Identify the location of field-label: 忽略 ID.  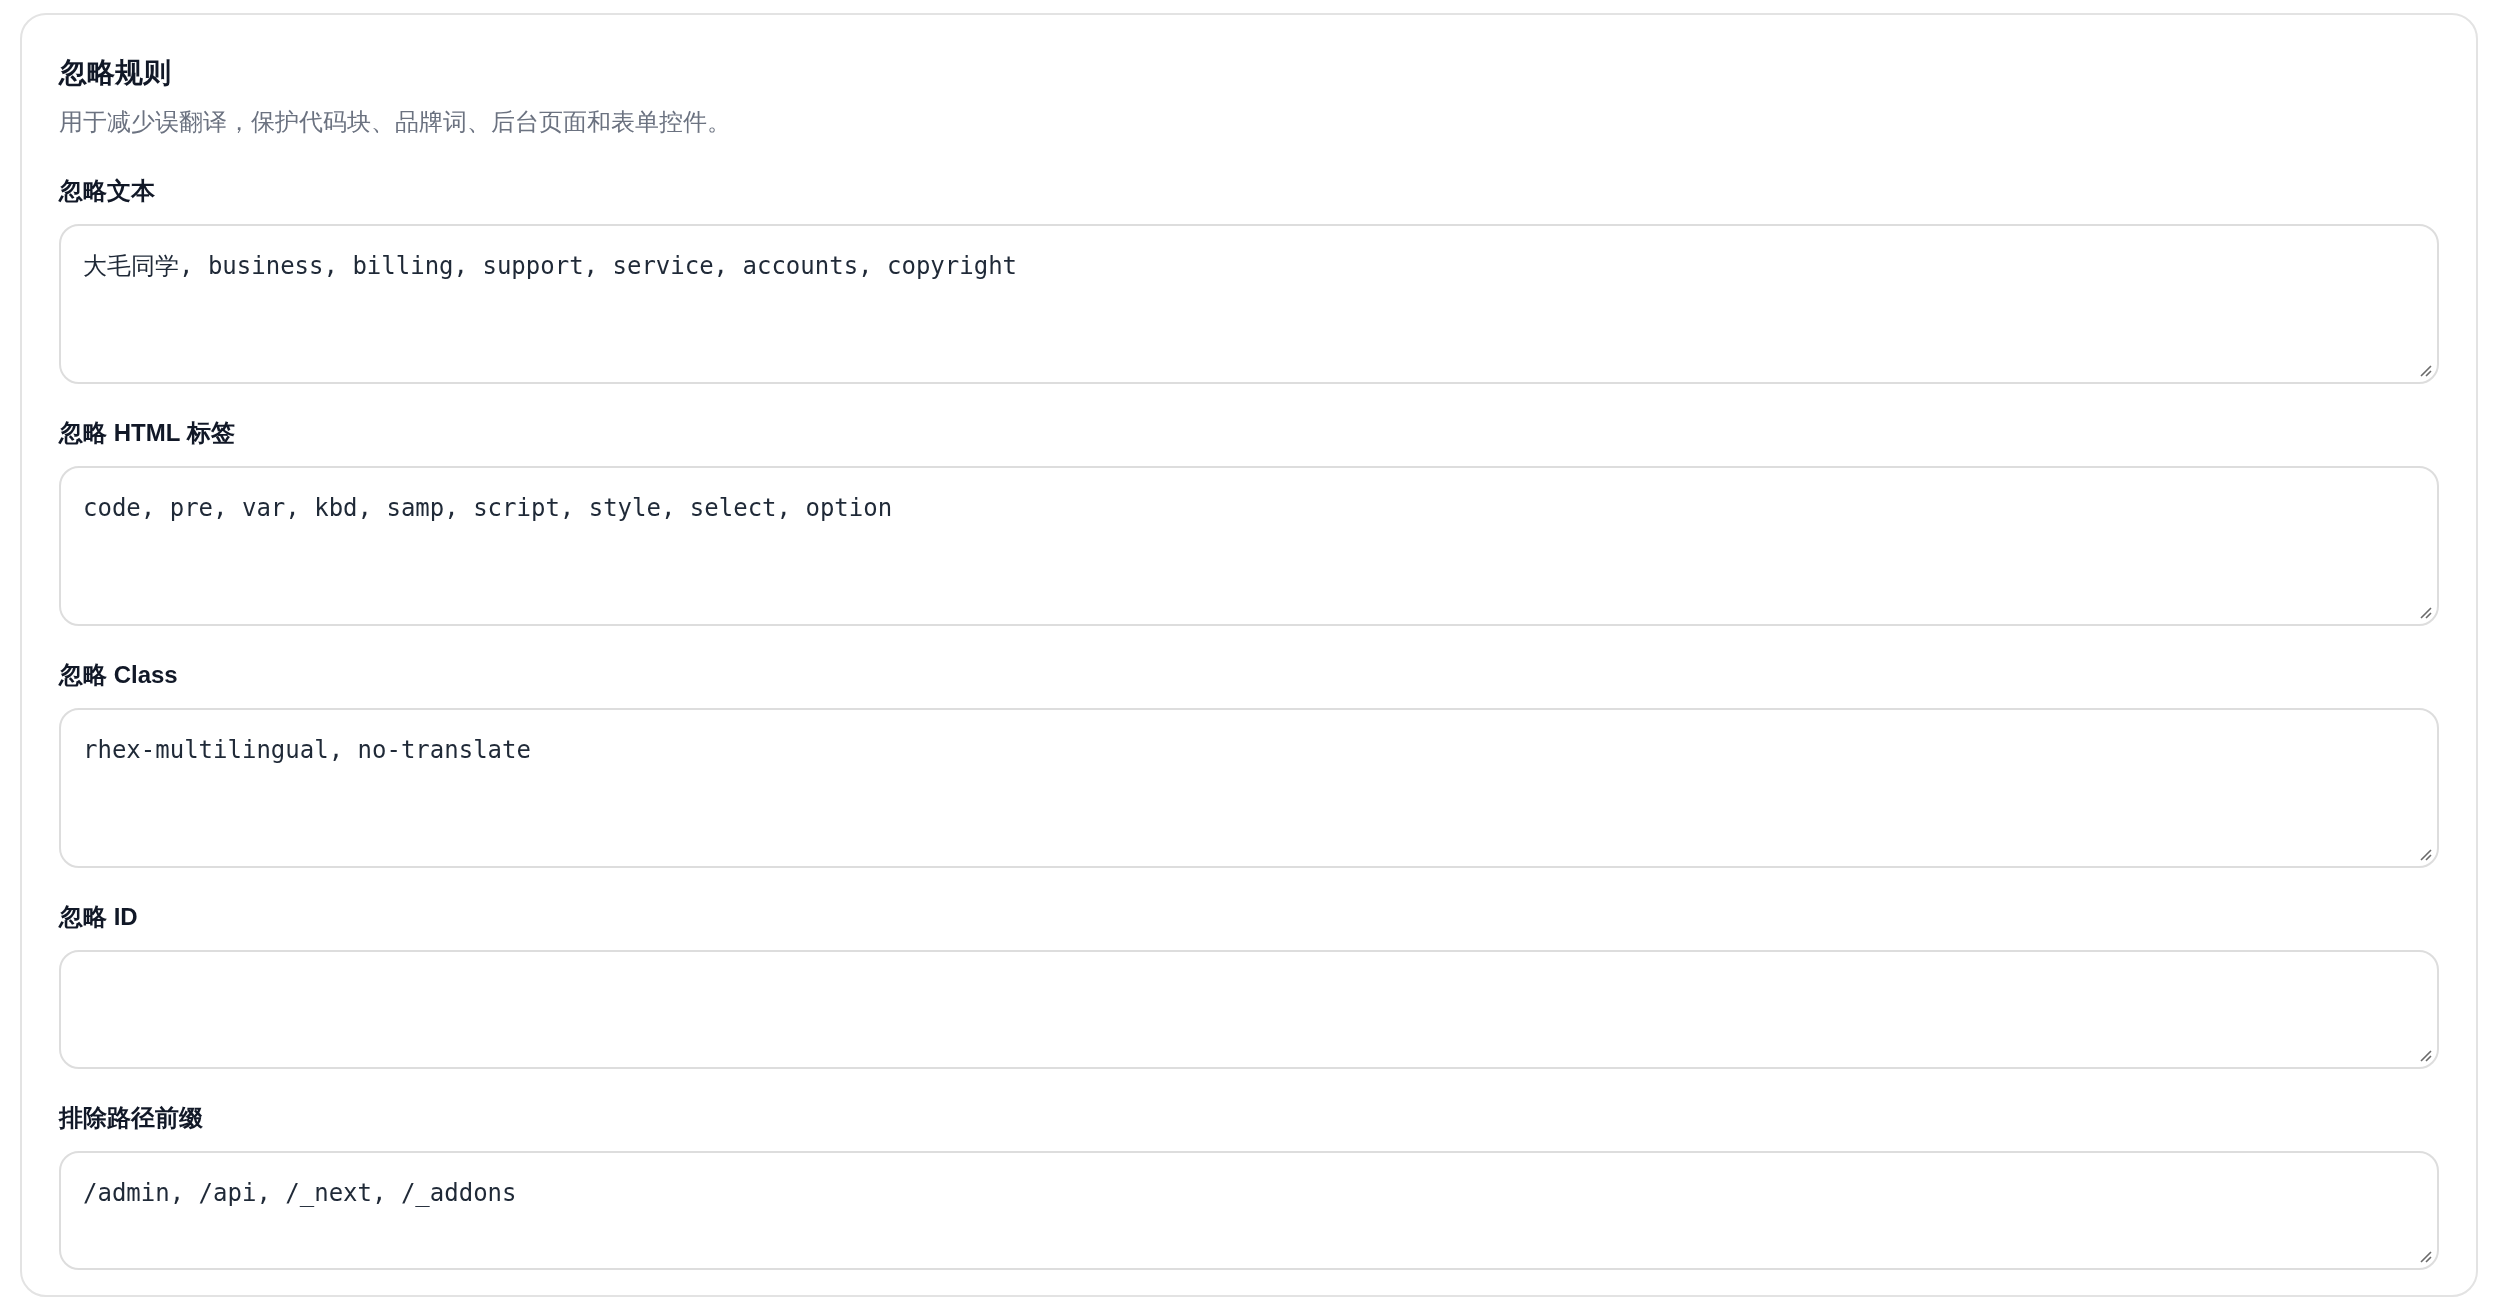
(99, 917).